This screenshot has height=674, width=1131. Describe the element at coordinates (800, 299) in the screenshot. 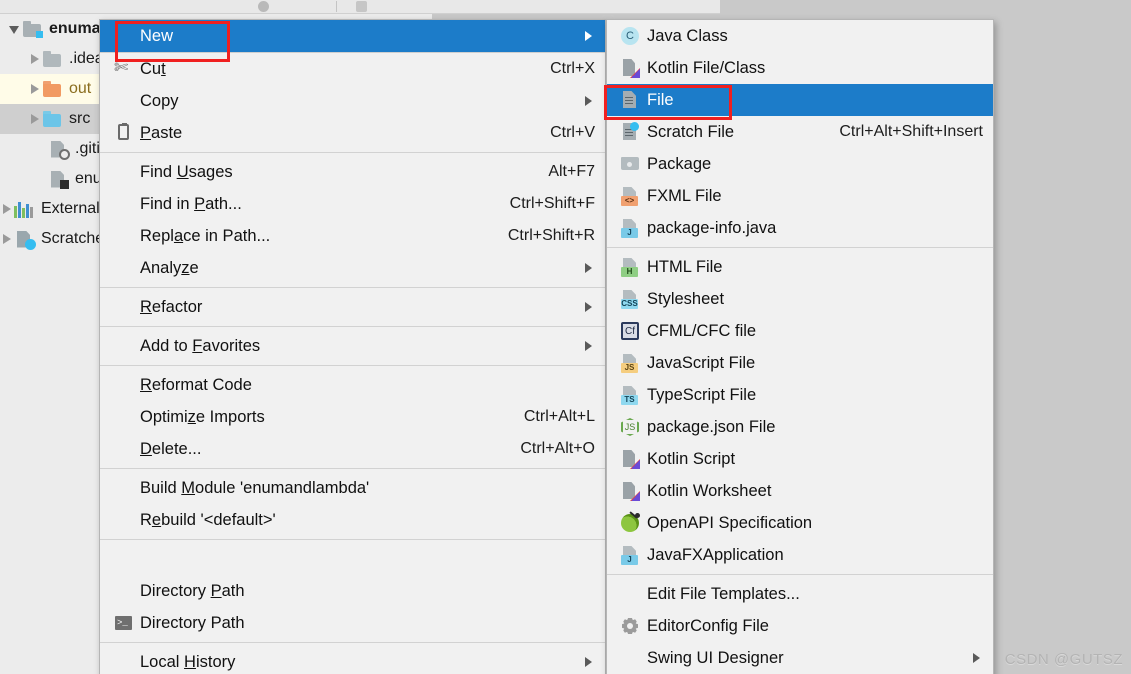

I see `submenu-item-stylesheet: CSS Stylesheet` at that location.